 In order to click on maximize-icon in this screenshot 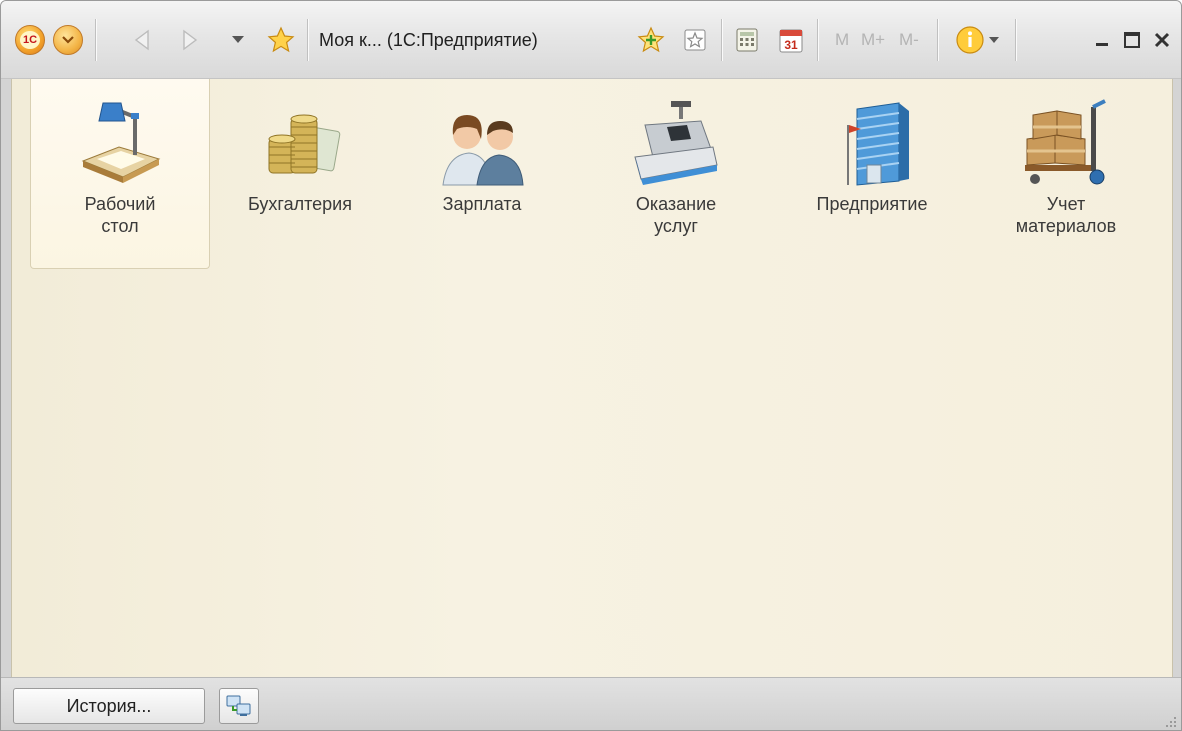, I will do `click(1132, 40)`.